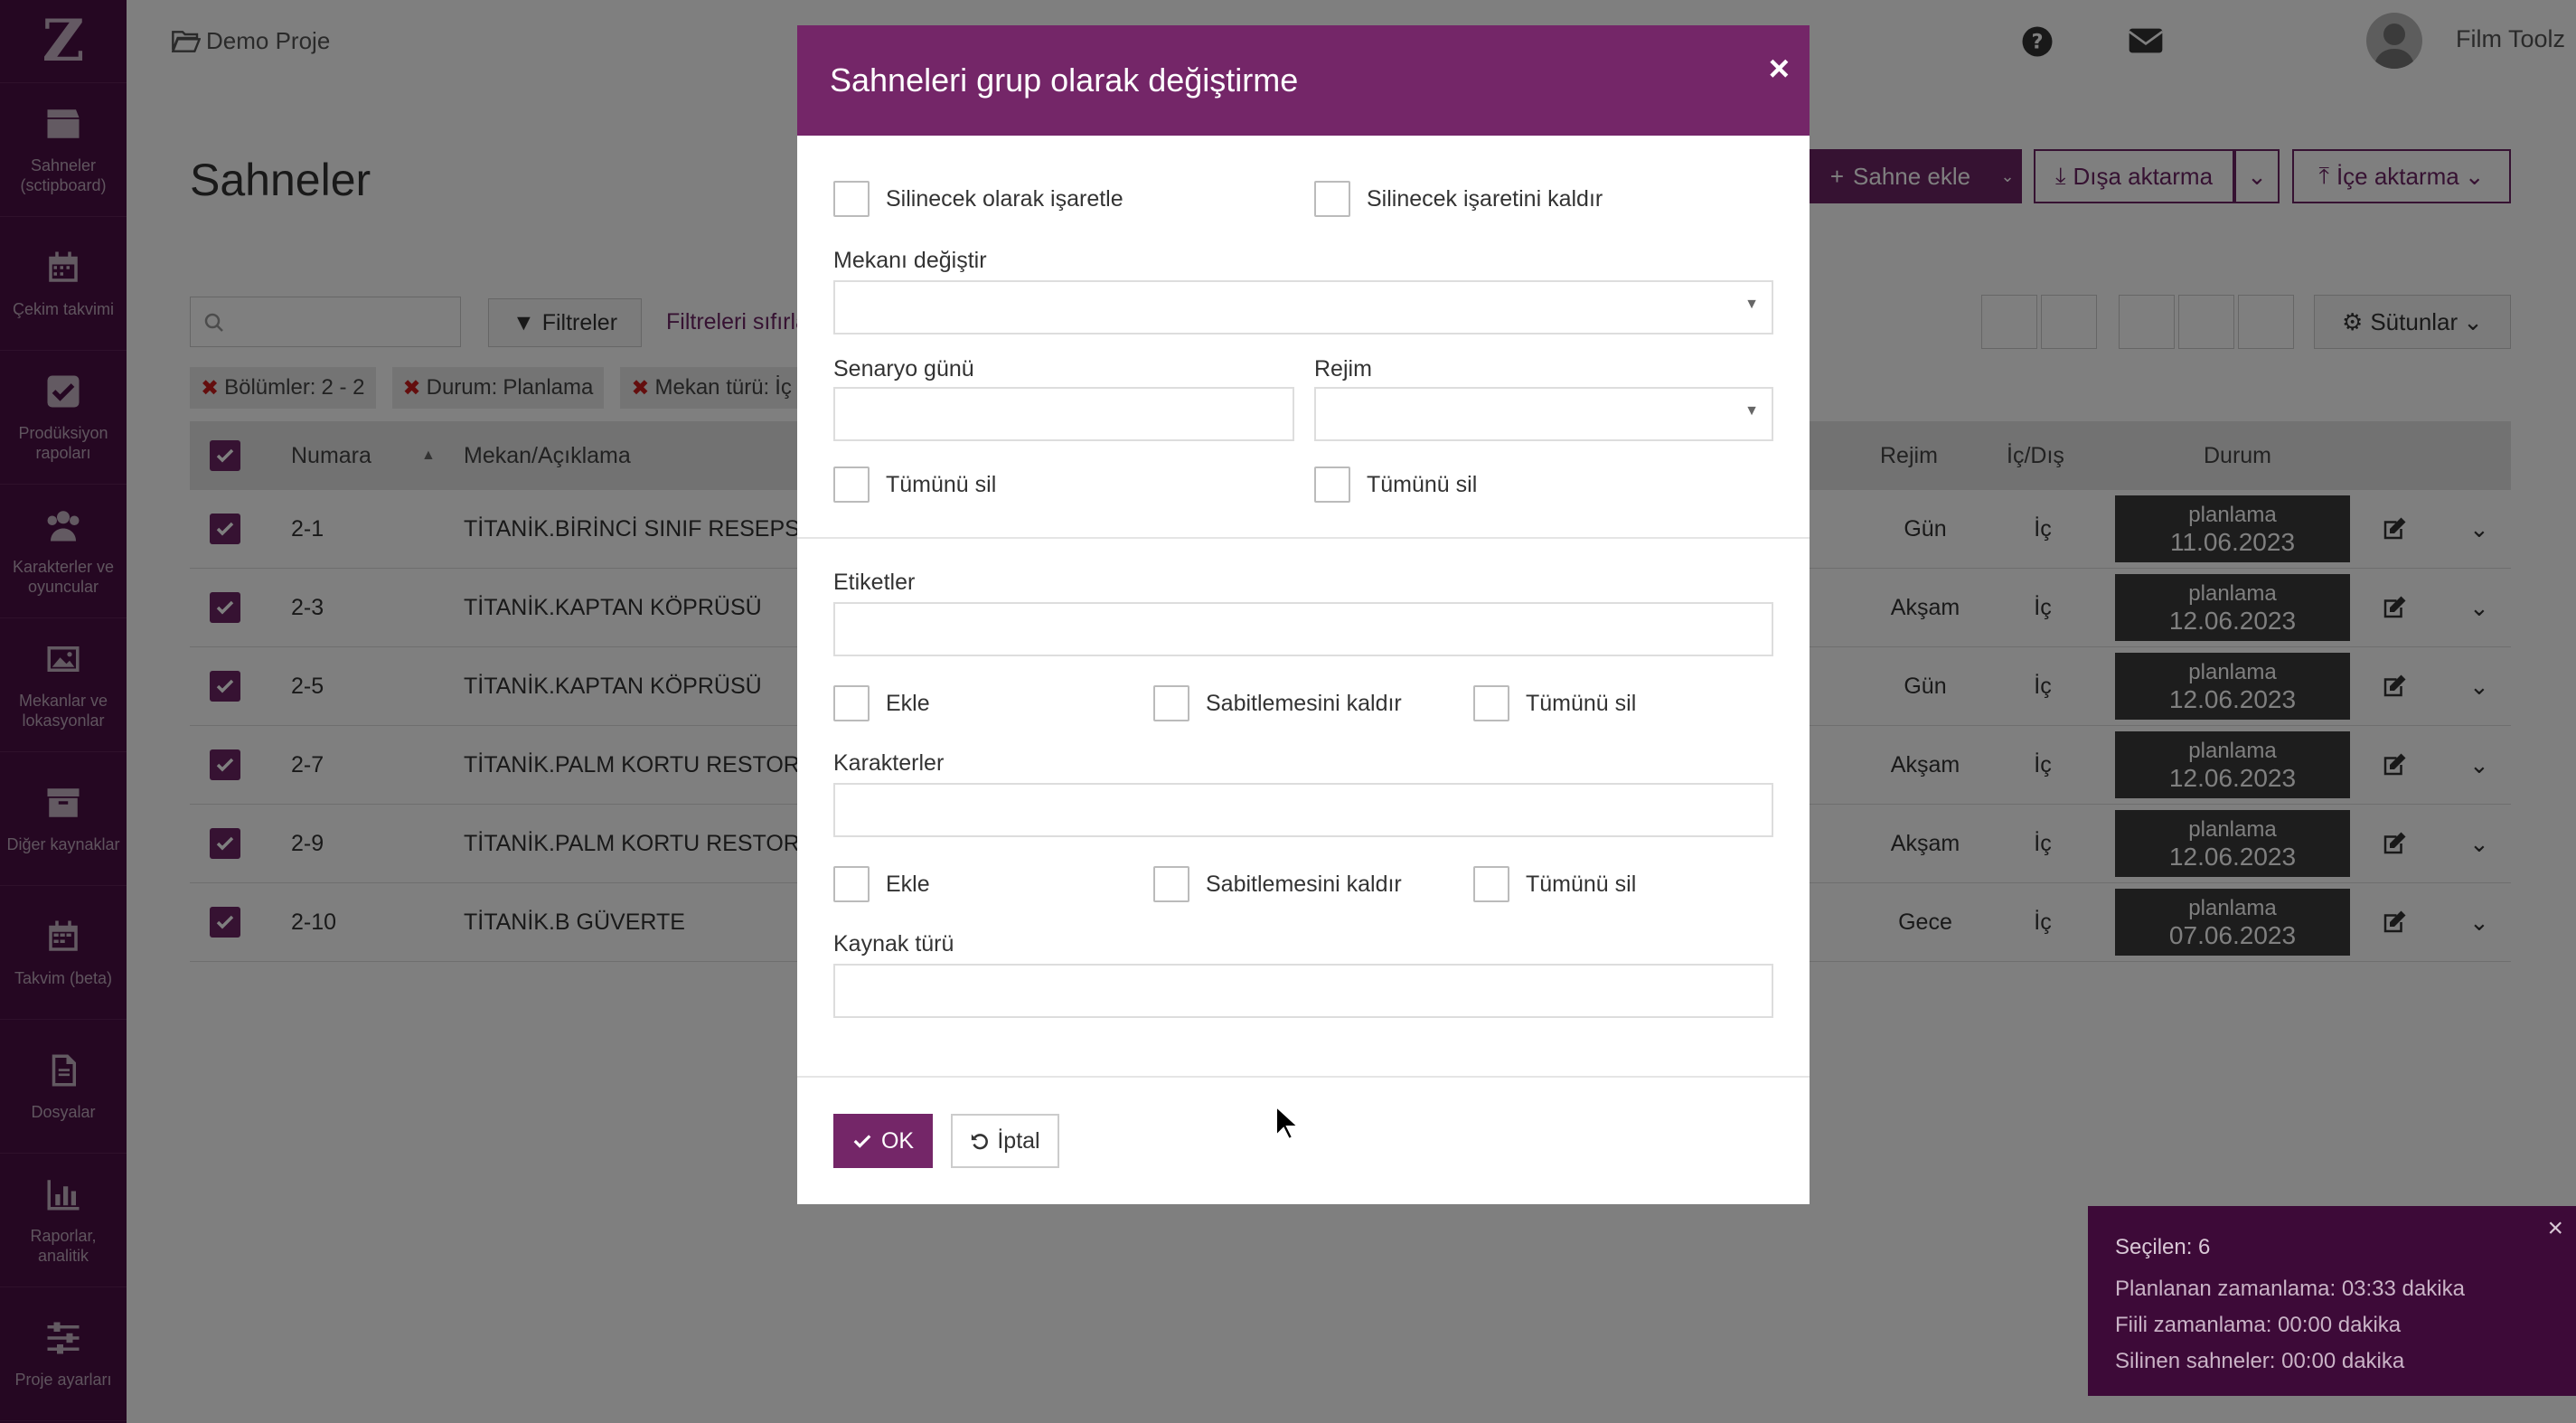 The width and height of the screenshot is (2576, 1423). I want to click on selected-count: Seçilen: 6, so click(2163, 1247).